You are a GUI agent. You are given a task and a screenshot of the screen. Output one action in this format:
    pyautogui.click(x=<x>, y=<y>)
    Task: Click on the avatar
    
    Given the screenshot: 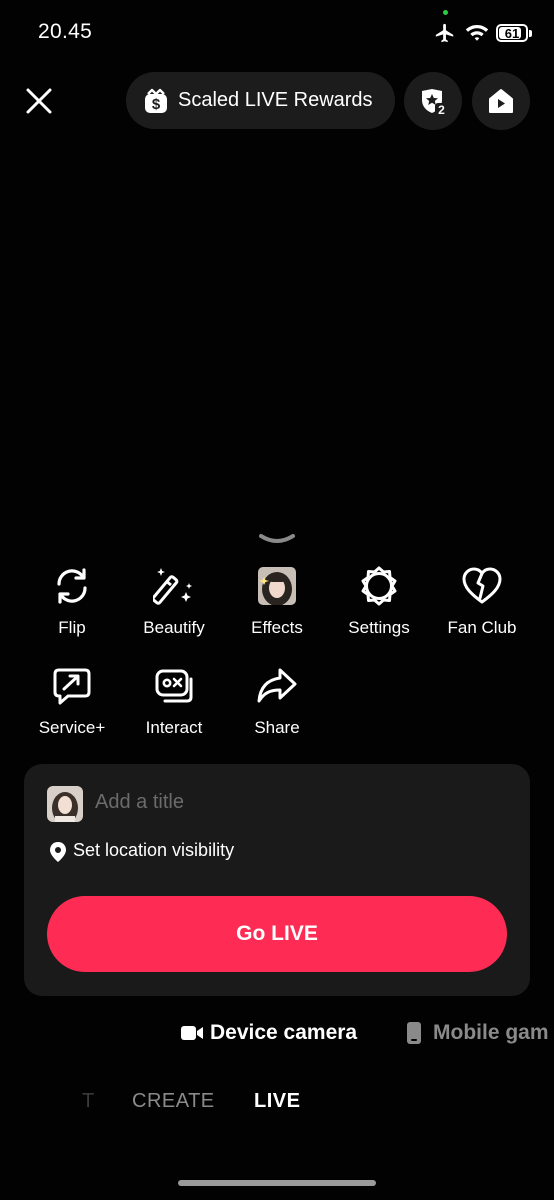 What is the action you would take?
    pyautogui.click(x=65, y=804)
    